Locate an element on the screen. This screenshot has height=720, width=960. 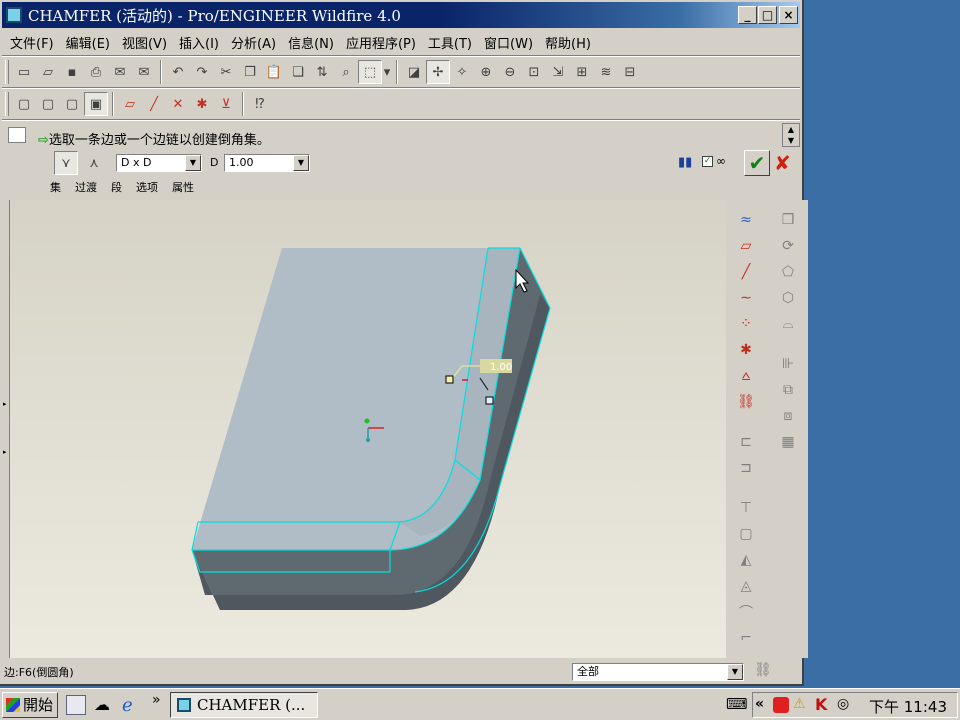
dropdown-arrow-icon: ▾ is located at coordinates (387, 72).